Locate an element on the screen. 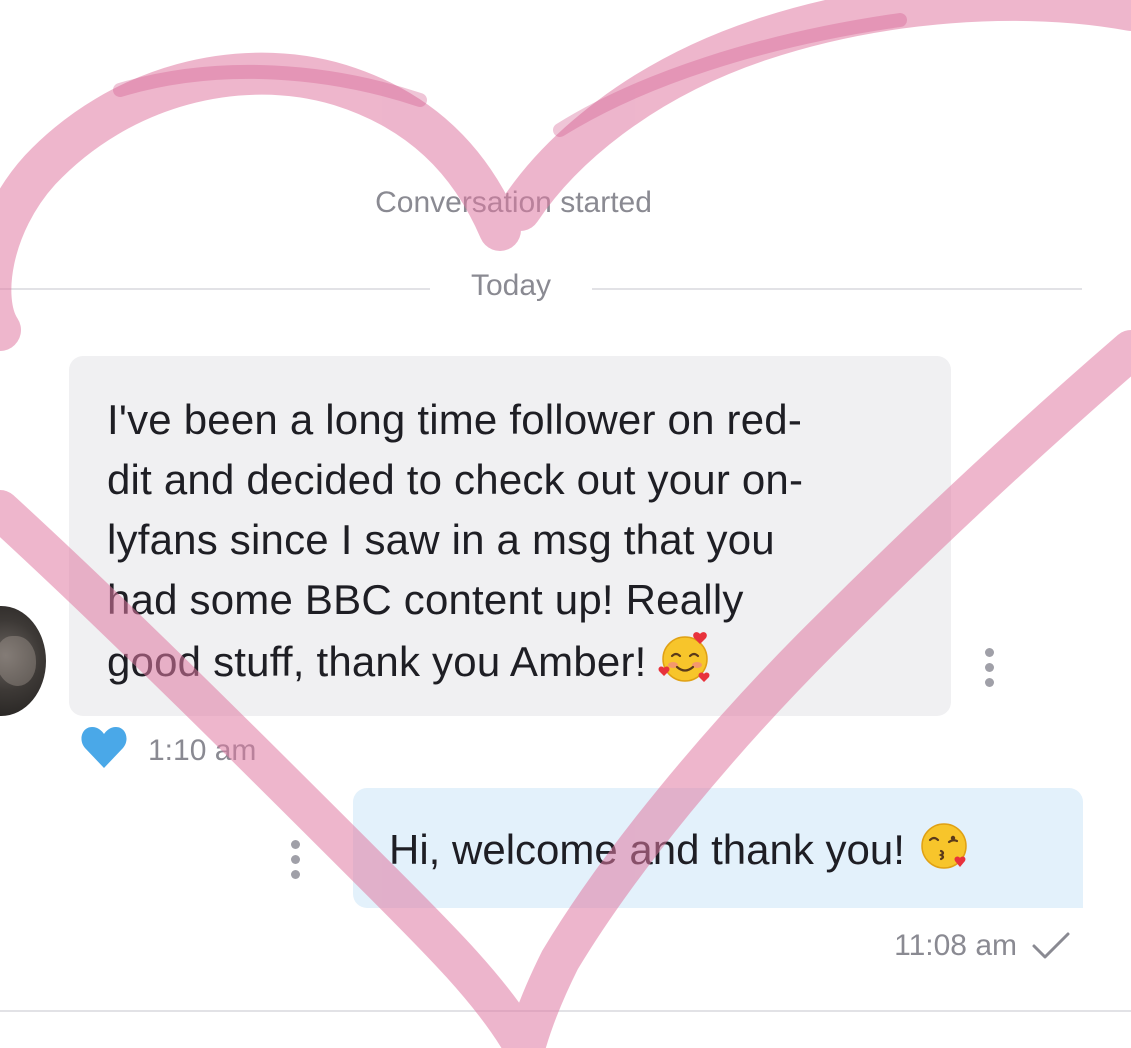  outgoing-message-text: Hi, welcome and thank you! is located at coordinates (736, 853).